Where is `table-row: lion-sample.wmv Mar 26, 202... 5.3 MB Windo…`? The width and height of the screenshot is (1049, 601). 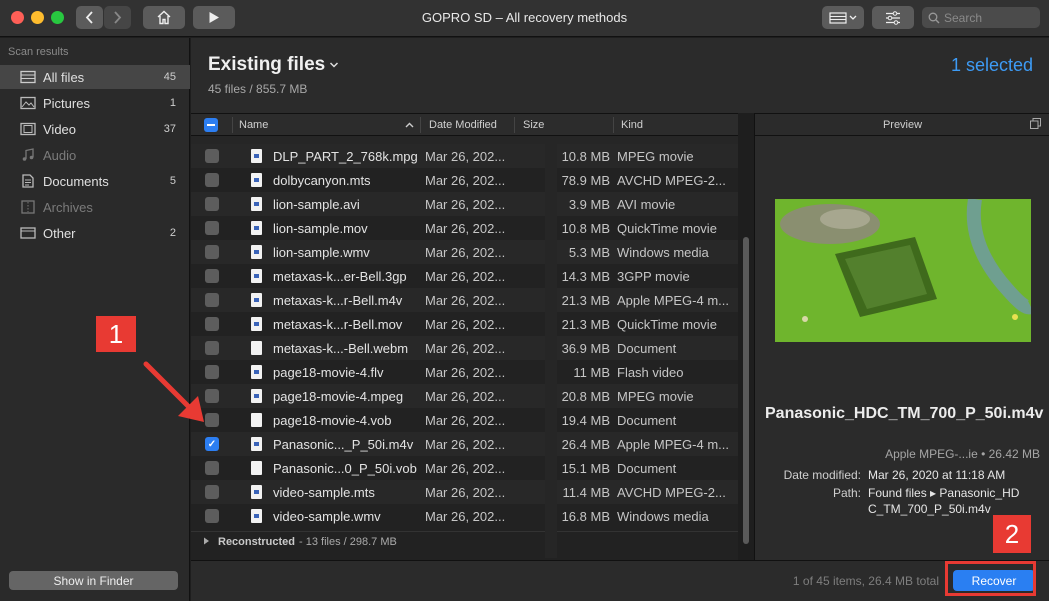 table-row: lion-sample.wmv Mar 26, 202... 5.3 MB Windo… is located at coordinates (464, 252).